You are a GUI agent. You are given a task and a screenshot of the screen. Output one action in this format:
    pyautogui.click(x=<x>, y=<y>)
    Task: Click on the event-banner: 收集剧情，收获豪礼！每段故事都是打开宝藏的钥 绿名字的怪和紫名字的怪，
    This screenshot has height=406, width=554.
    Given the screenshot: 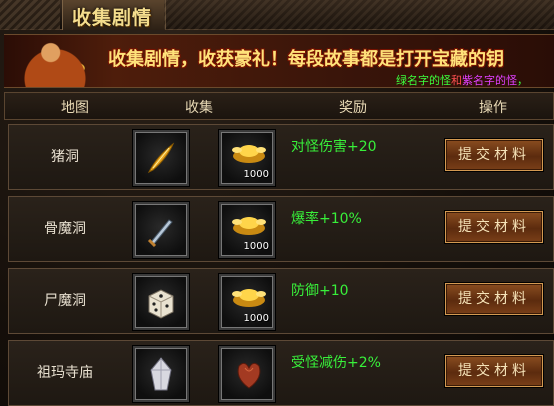 What is the action you would take?
    pyautogui.click(x=279, y=61)
    